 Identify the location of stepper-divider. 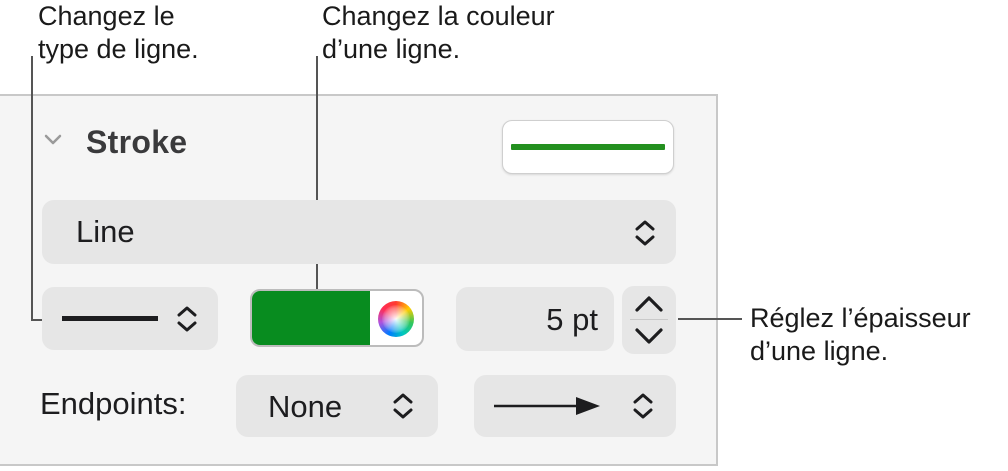
(649, 319).